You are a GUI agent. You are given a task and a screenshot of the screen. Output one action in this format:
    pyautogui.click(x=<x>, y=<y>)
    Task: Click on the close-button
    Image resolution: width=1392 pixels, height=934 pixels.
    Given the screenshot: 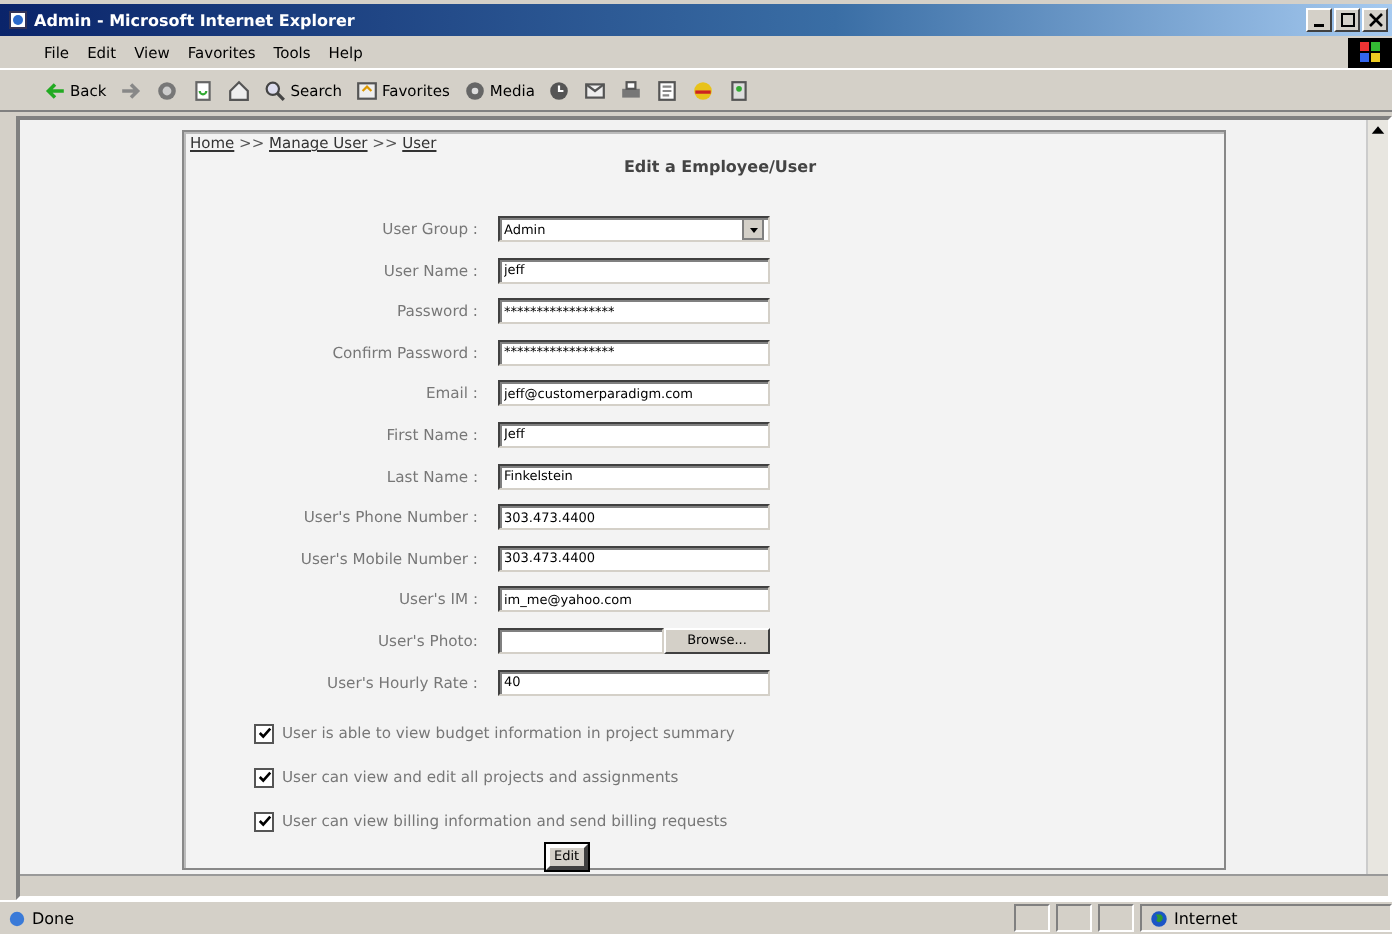 What is the action you would take?
    pyautogui.click(x=1375, y=20)
    